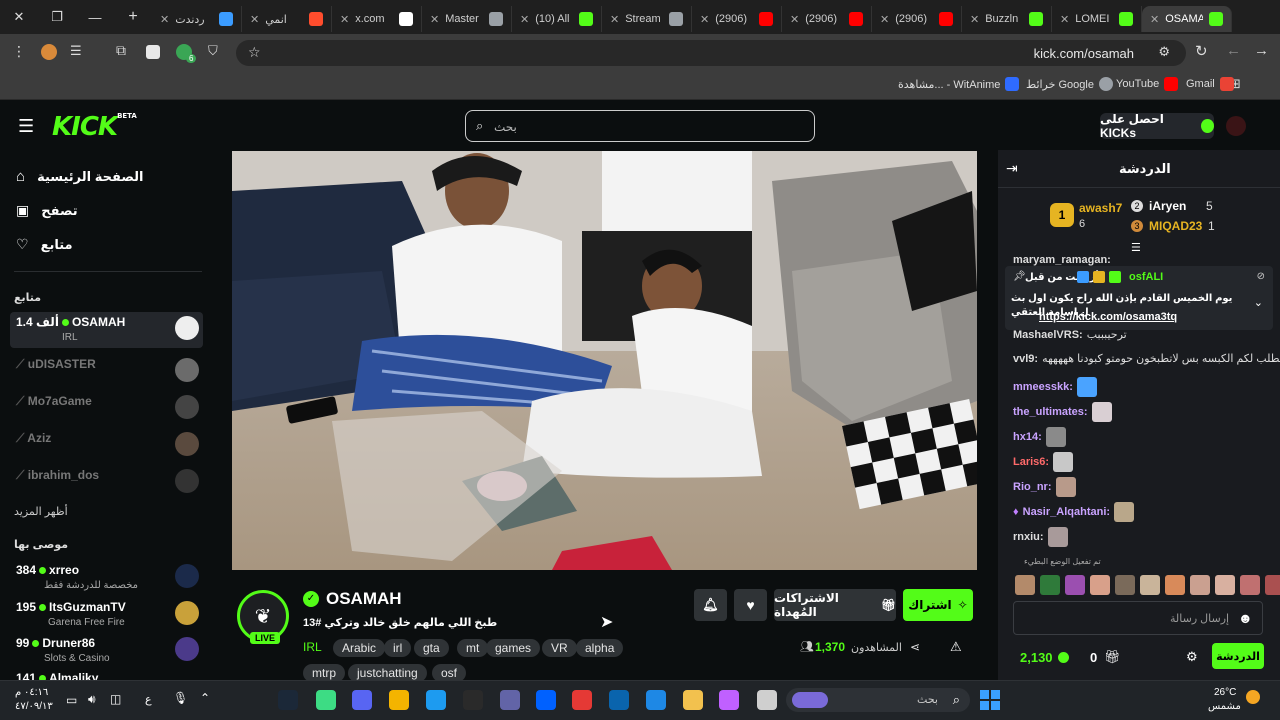  What do you see at coordinates (473, 700) in the screenshot?
I see `epic-games-icon` at bounding box center [473, 700].